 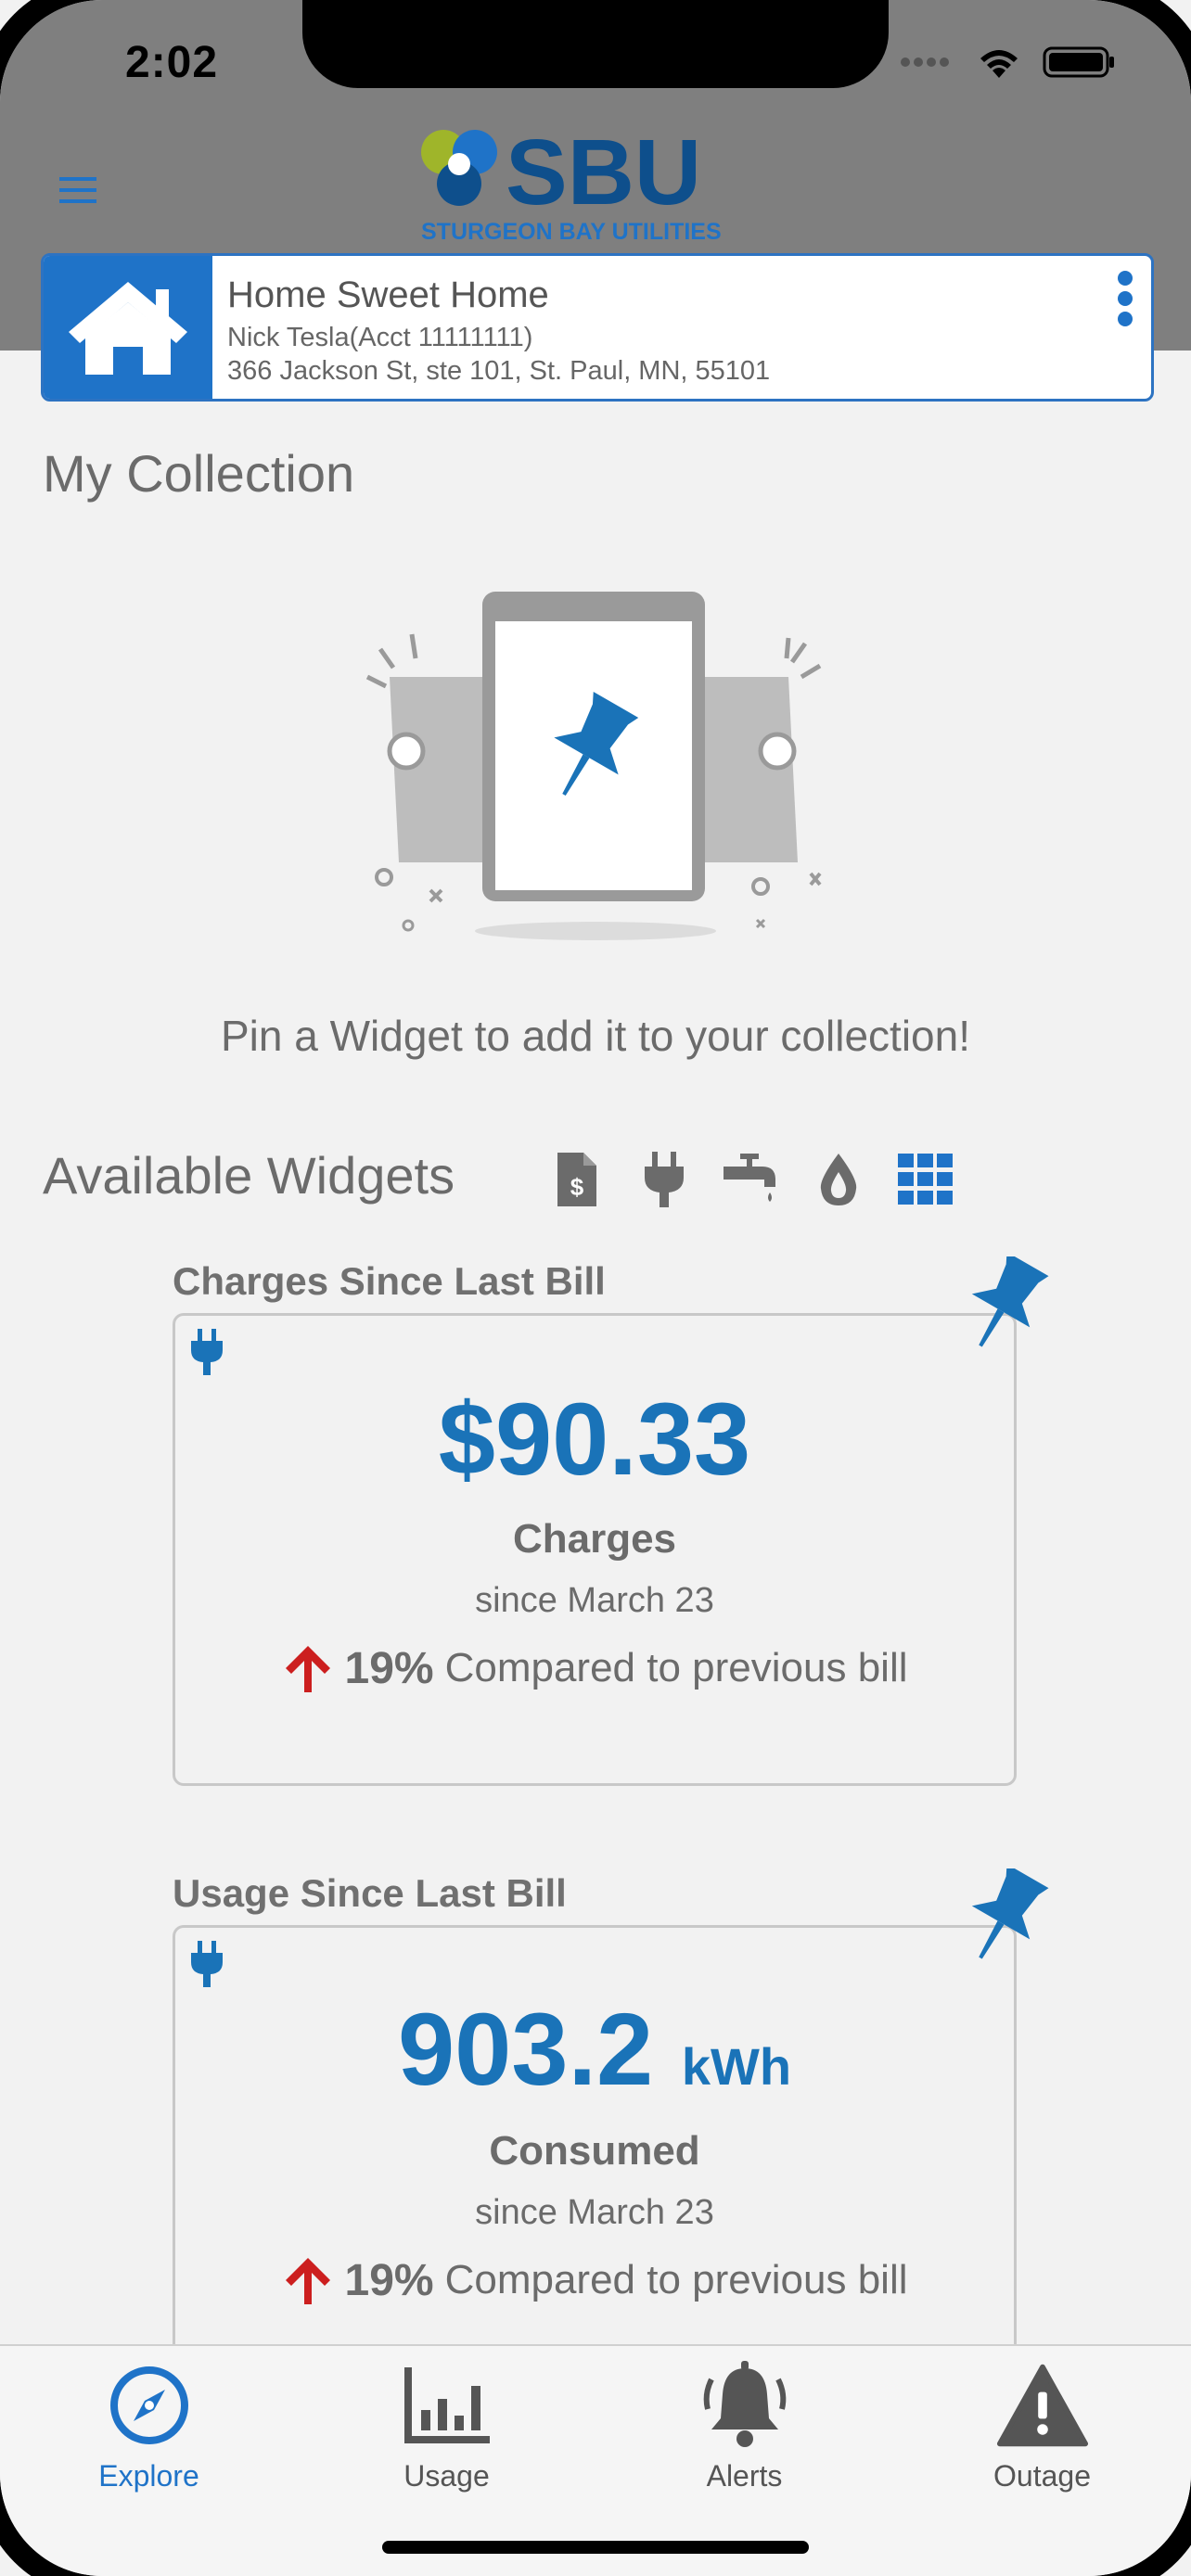 I want to click on compass-icon, so click(x=149, y=2406).